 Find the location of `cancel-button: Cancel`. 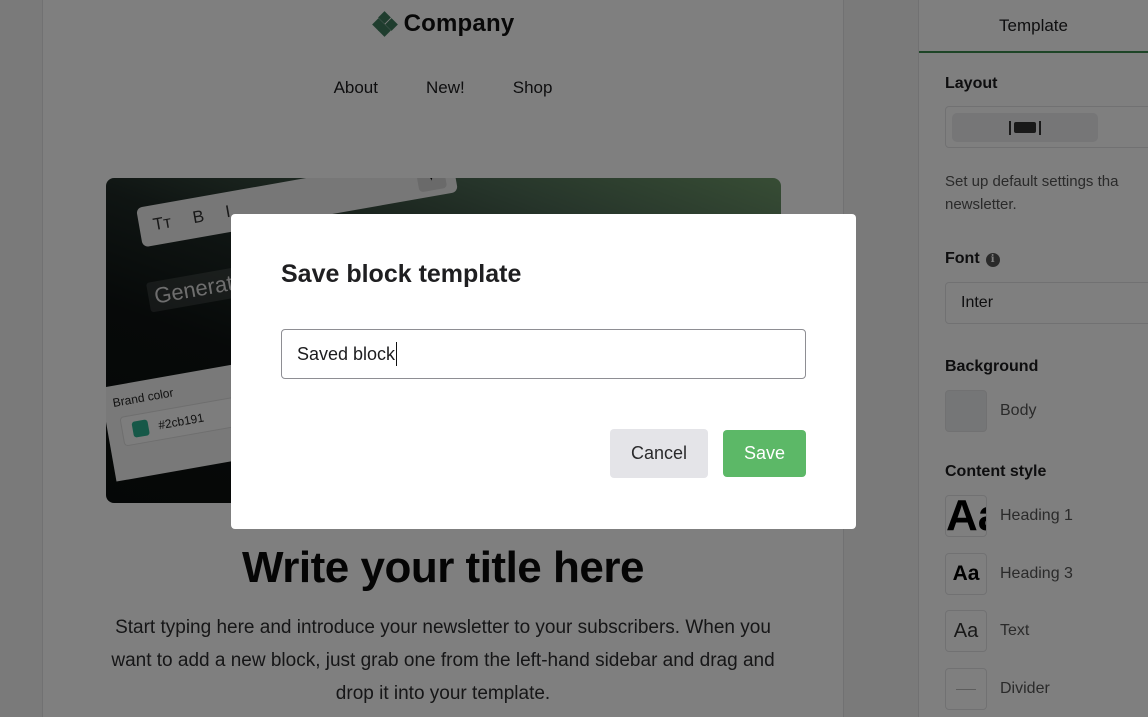

cancel-button: Cancel is located at coordinates (659, 453).